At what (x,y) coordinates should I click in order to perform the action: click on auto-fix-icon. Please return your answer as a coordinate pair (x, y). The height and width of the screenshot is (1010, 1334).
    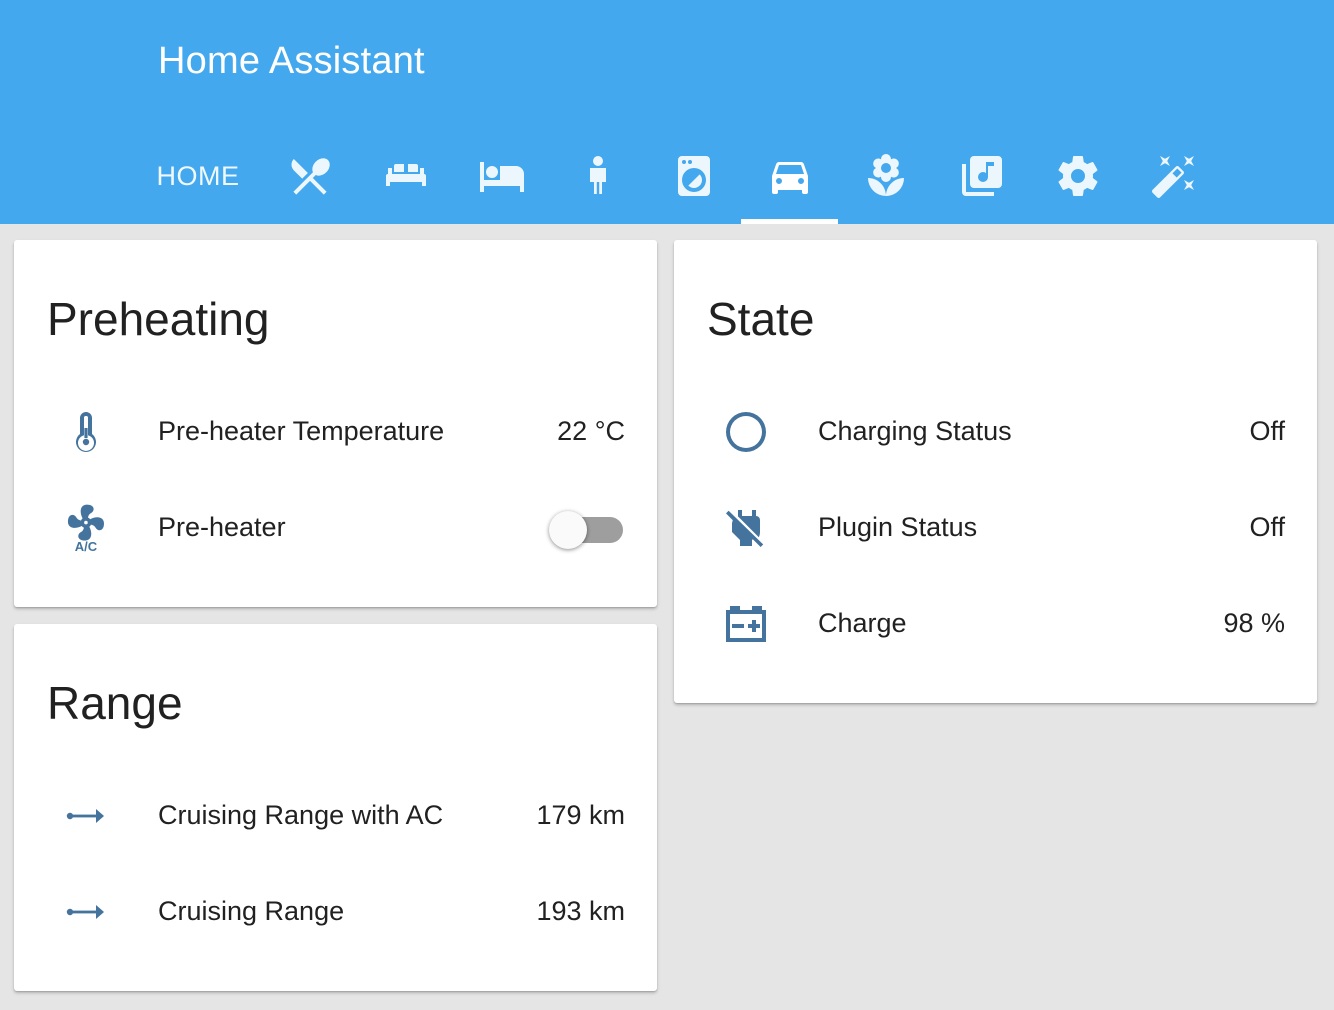
    Looking at the image, I should click on (1172, 177).